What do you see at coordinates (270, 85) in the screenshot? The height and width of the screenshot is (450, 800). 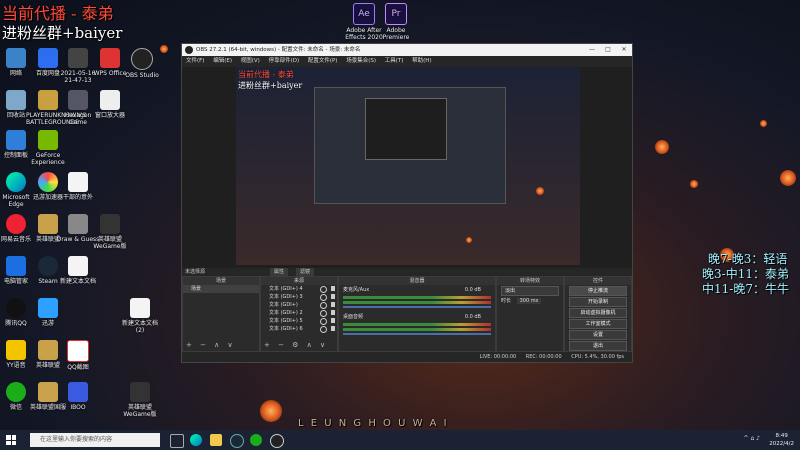 I see `preview-overlay-fans: 进粉丝群+baiyer` at bounding box center [270, 85].